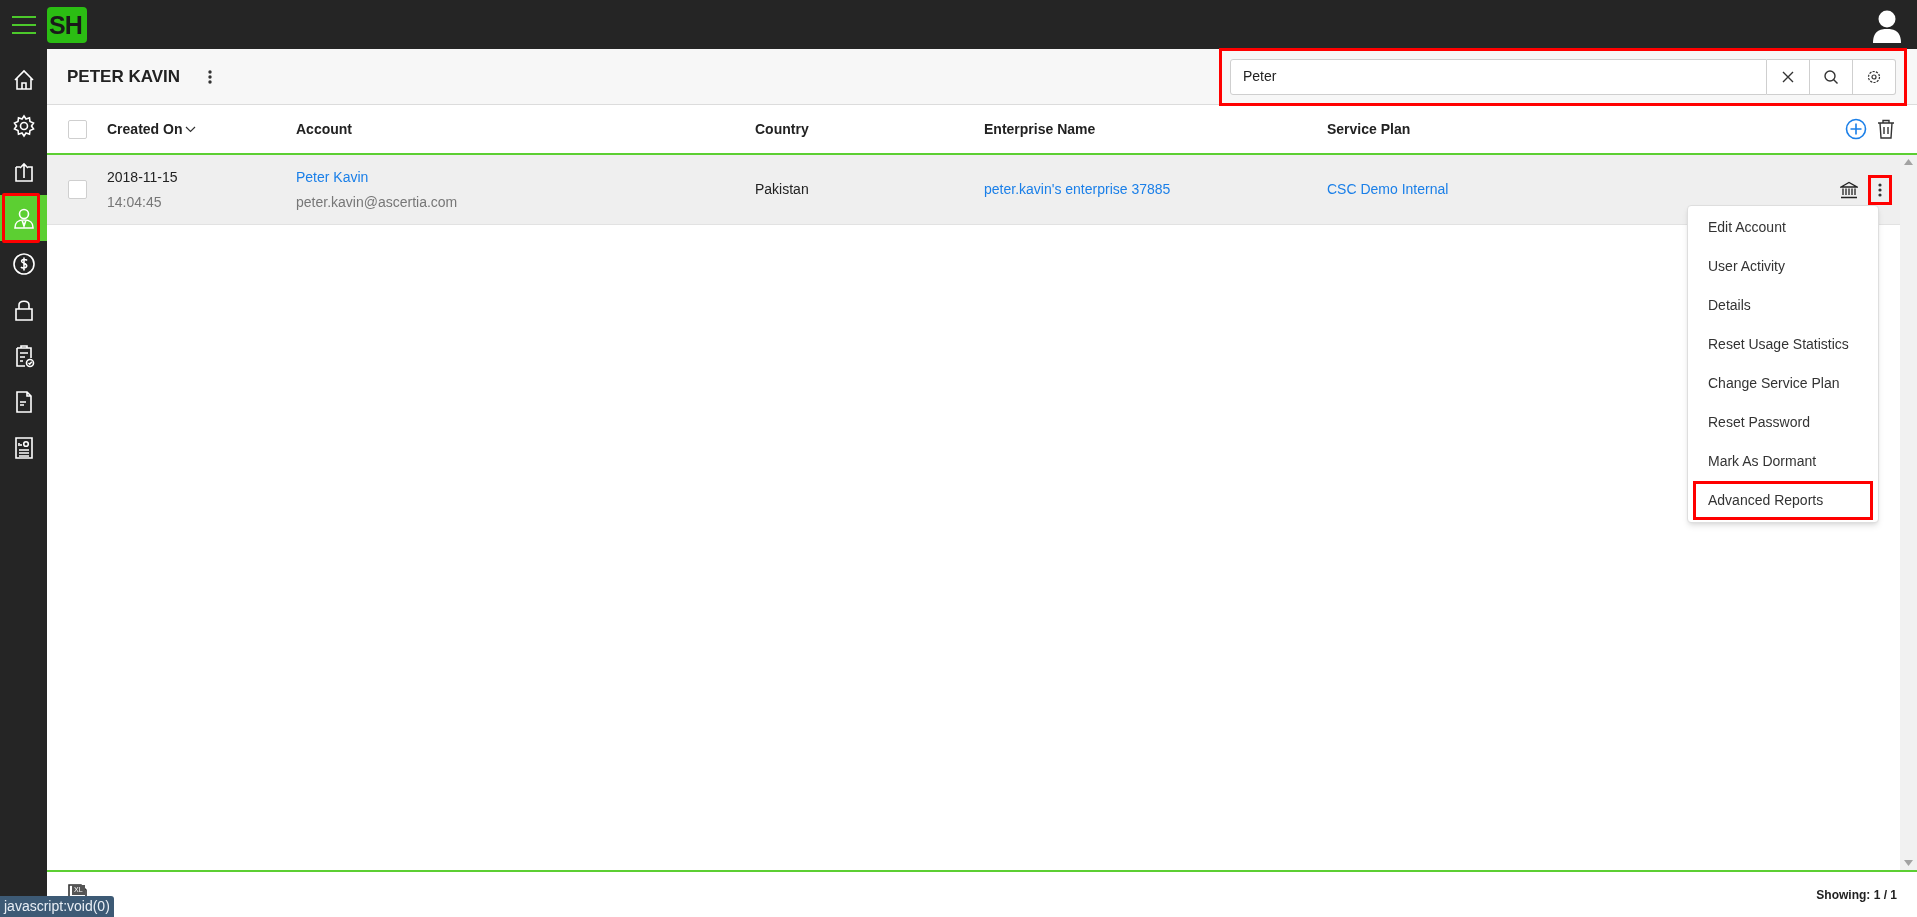 This screenshot has width=1917, height=917. I want to click on dollar-icon, so click(23, 264).